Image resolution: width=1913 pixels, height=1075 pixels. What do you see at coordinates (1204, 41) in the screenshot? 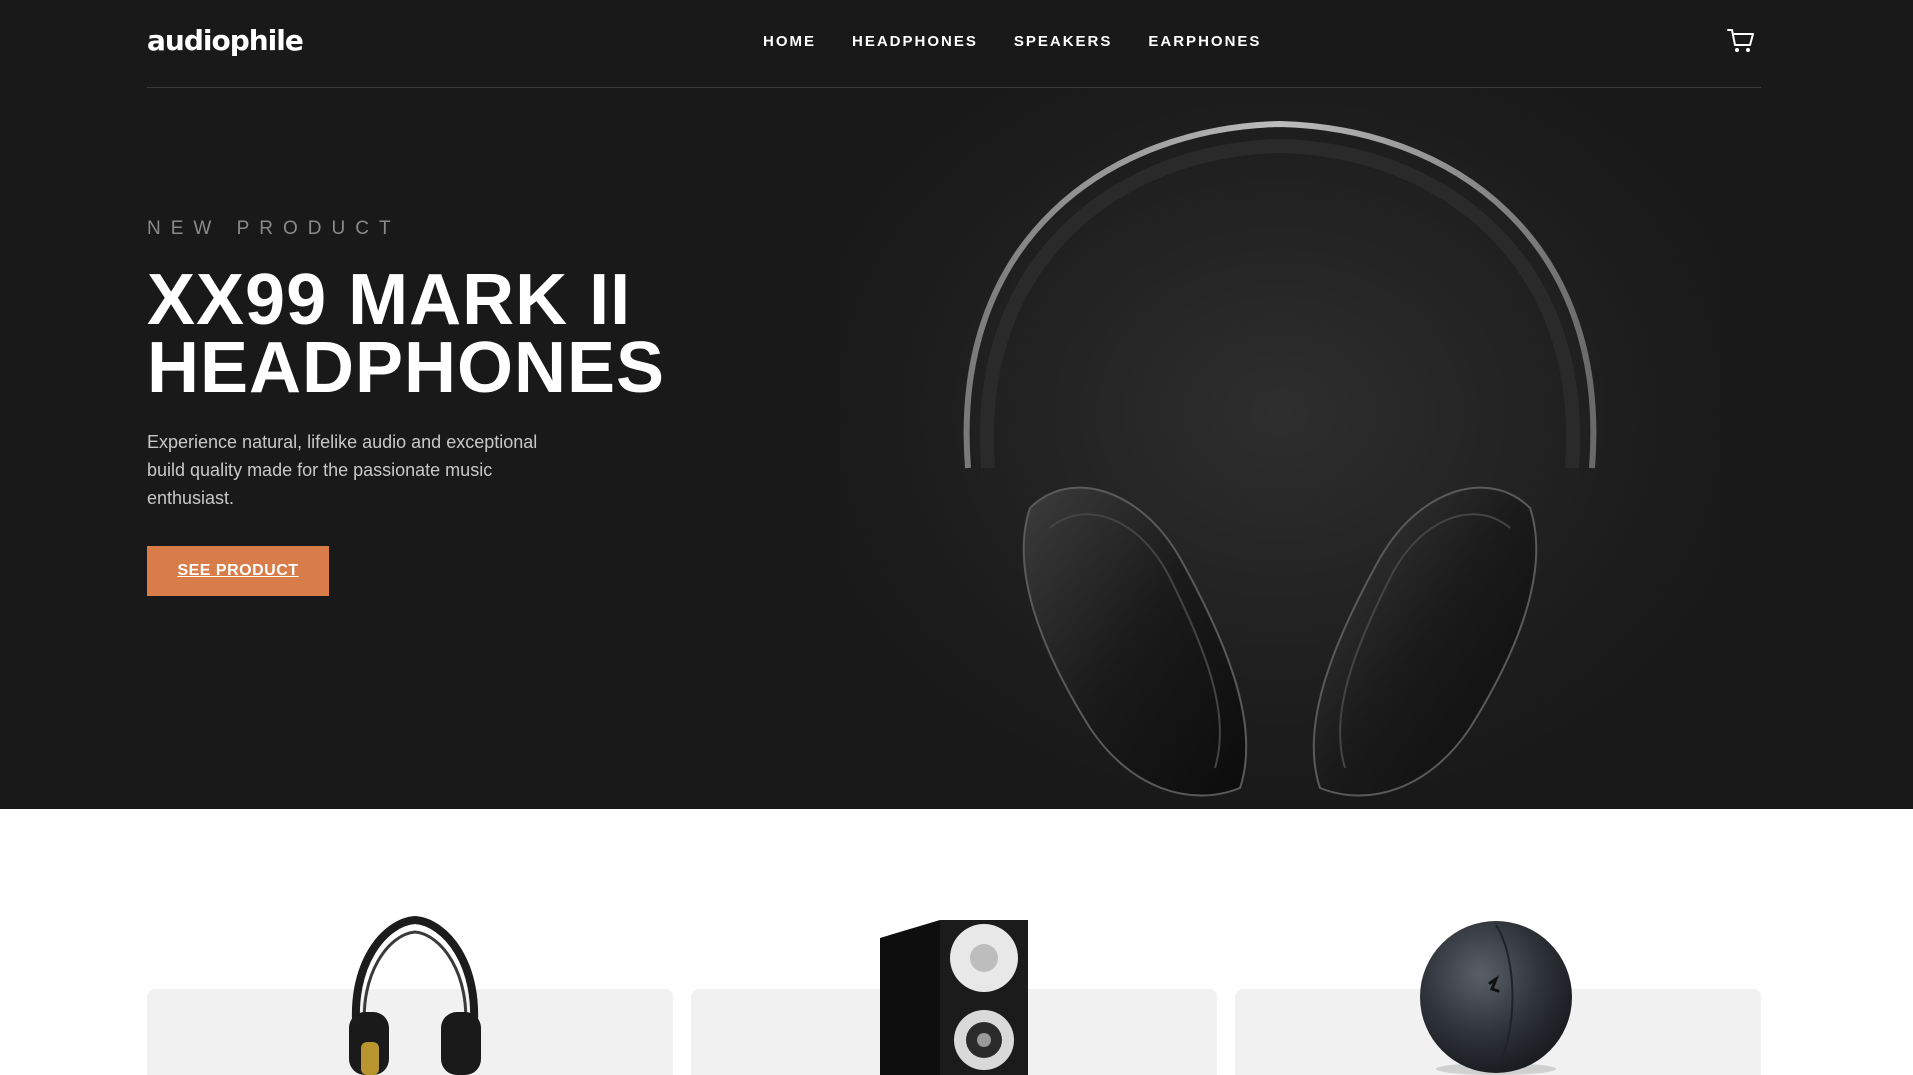
I see `nav-earphones: EARPHONES` at bounding box center [1204, 41].